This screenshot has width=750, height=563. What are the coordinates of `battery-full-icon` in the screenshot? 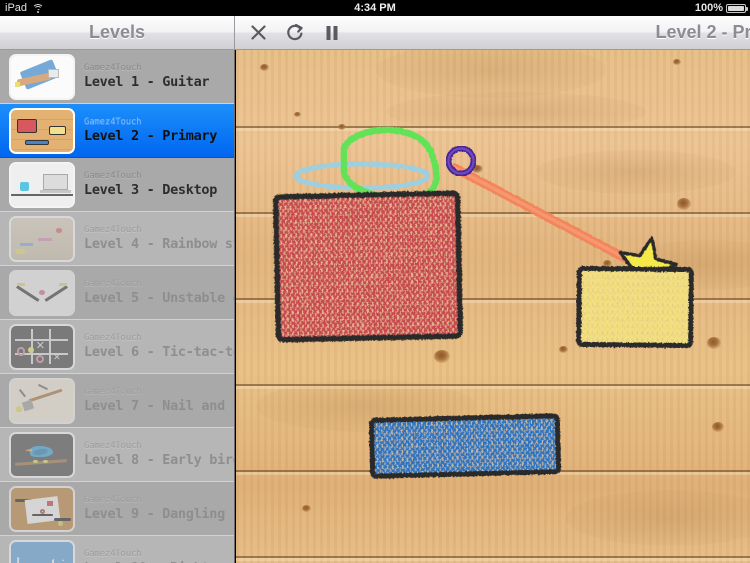 It's located at (737, 8).